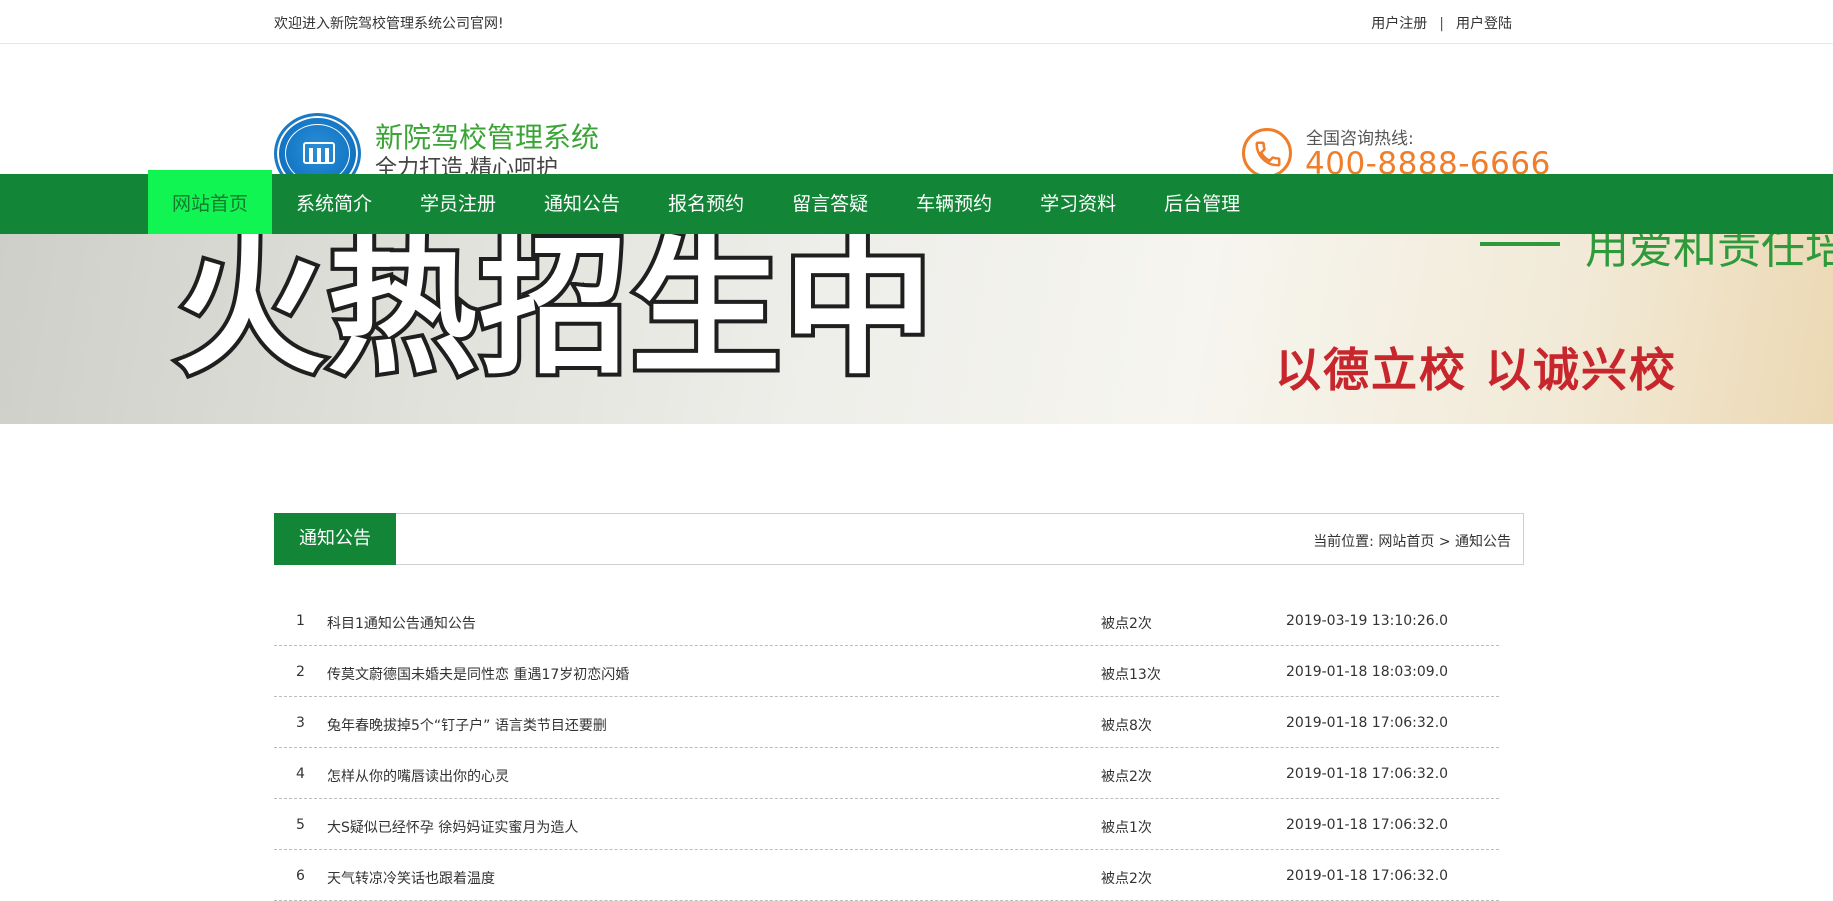 Image resolution: width=1833 pixels, height=901 pixels. Describe the element at coordinates (1476, 370) in the screenshot. I see `banner-tagline: 以德立校 以诚兴校` at that location.